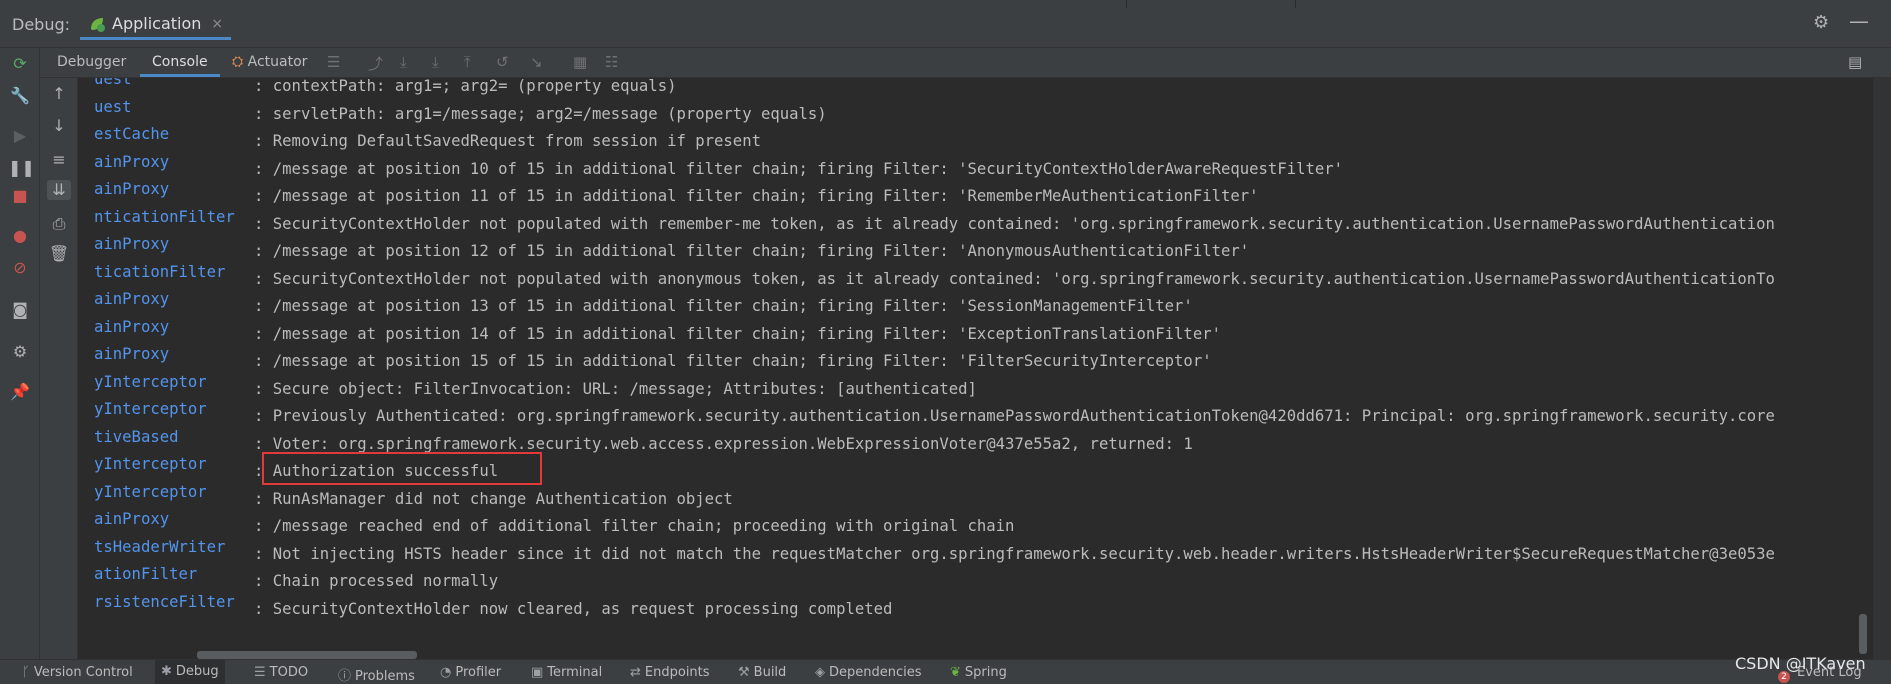 Image resolution: width=1891 pixels, height=684 pixels. I want to click on tool-todo: ☰ TODO, so click(281, 672).